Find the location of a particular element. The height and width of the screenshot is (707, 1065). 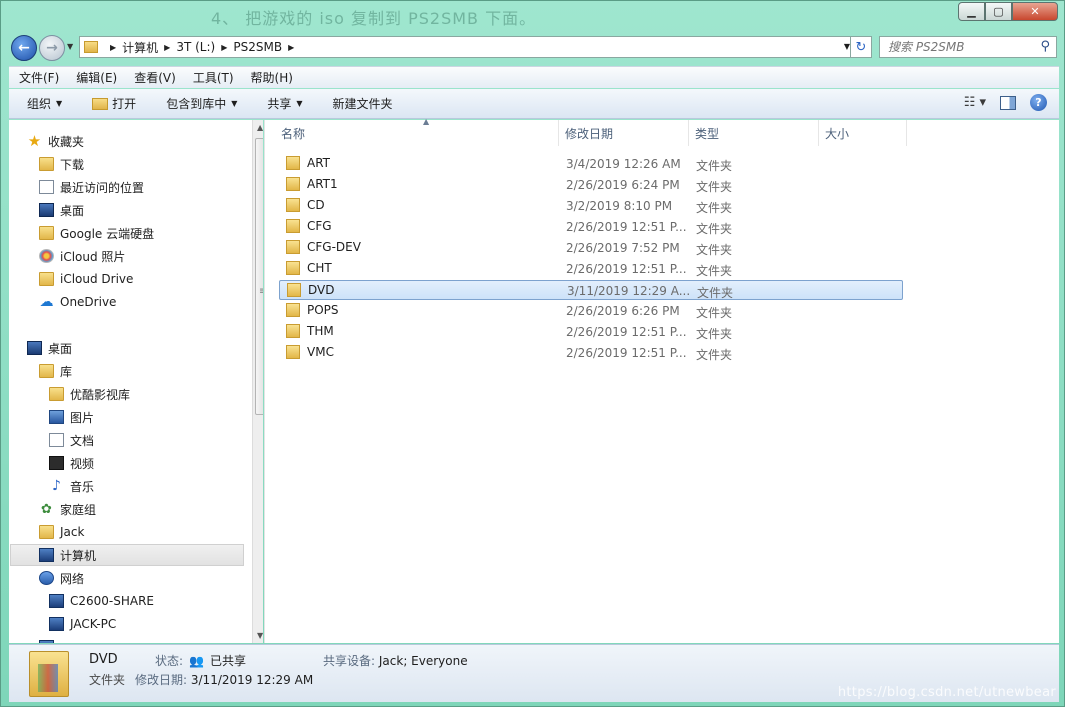

navigation-scrollbar: ▲ ≡ ▼ is located at coordinates (257, 381).